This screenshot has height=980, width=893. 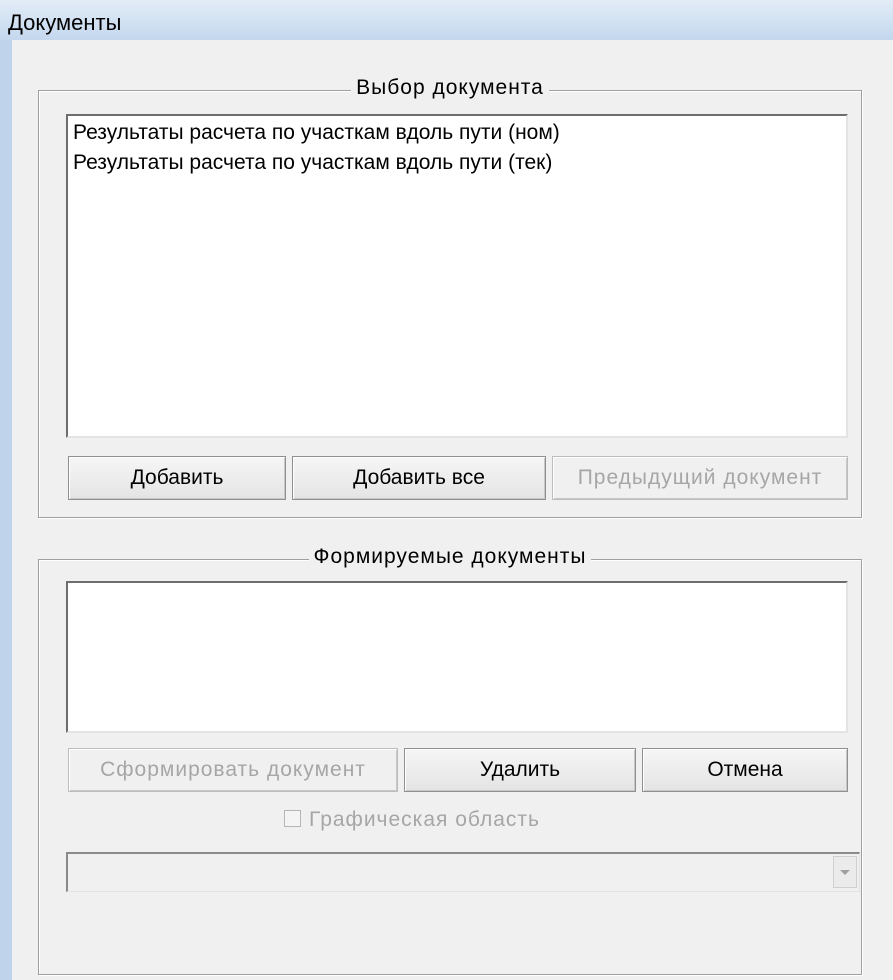 What do you see at coordinates (419, 478) in the screenshot?
I see `add-all-button: Добавить все` at bounding box center [419, 478].